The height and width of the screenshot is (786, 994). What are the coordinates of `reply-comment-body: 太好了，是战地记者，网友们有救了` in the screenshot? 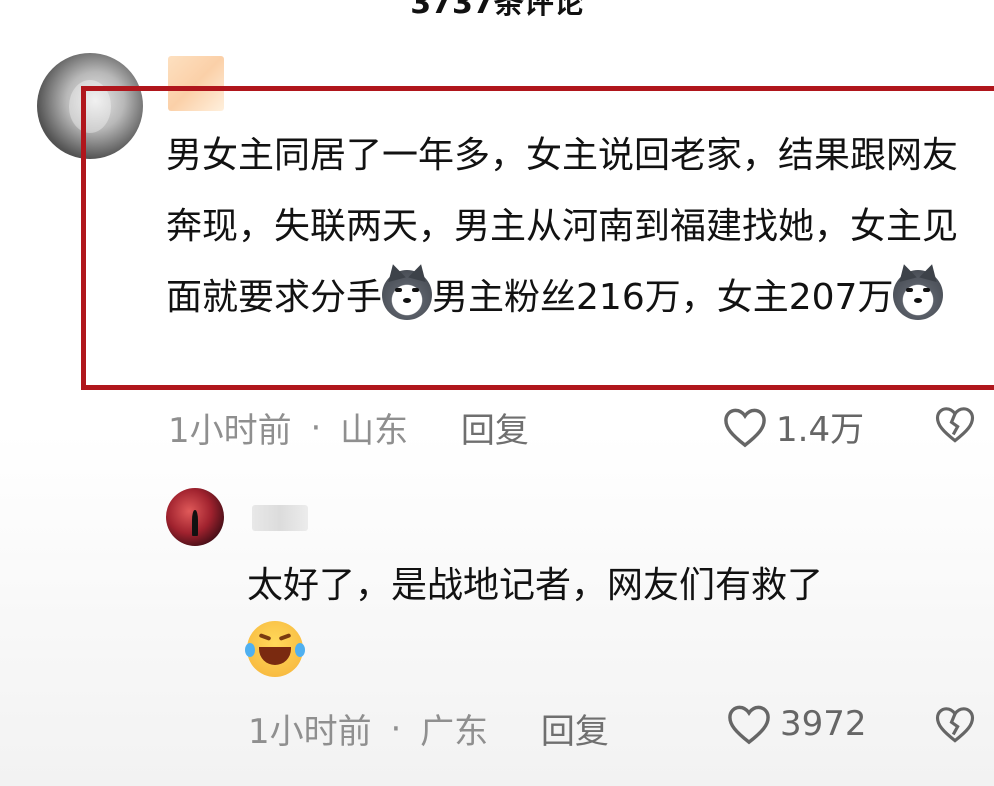 It's located at (535, 585).